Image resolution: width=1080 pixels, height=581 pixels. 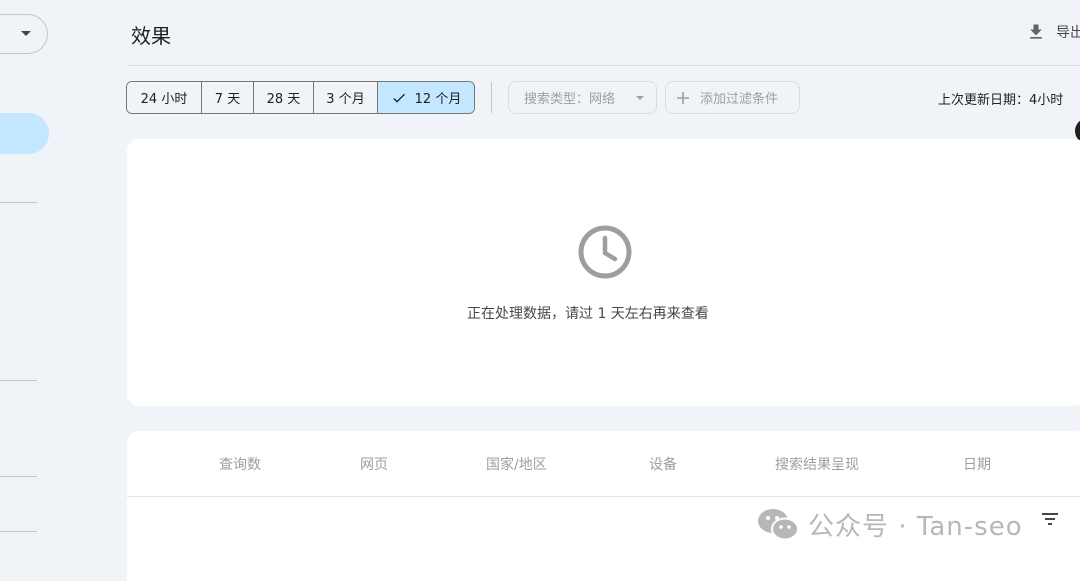 I want to click on tab-dates: 日期, so click(x=977, y=464).